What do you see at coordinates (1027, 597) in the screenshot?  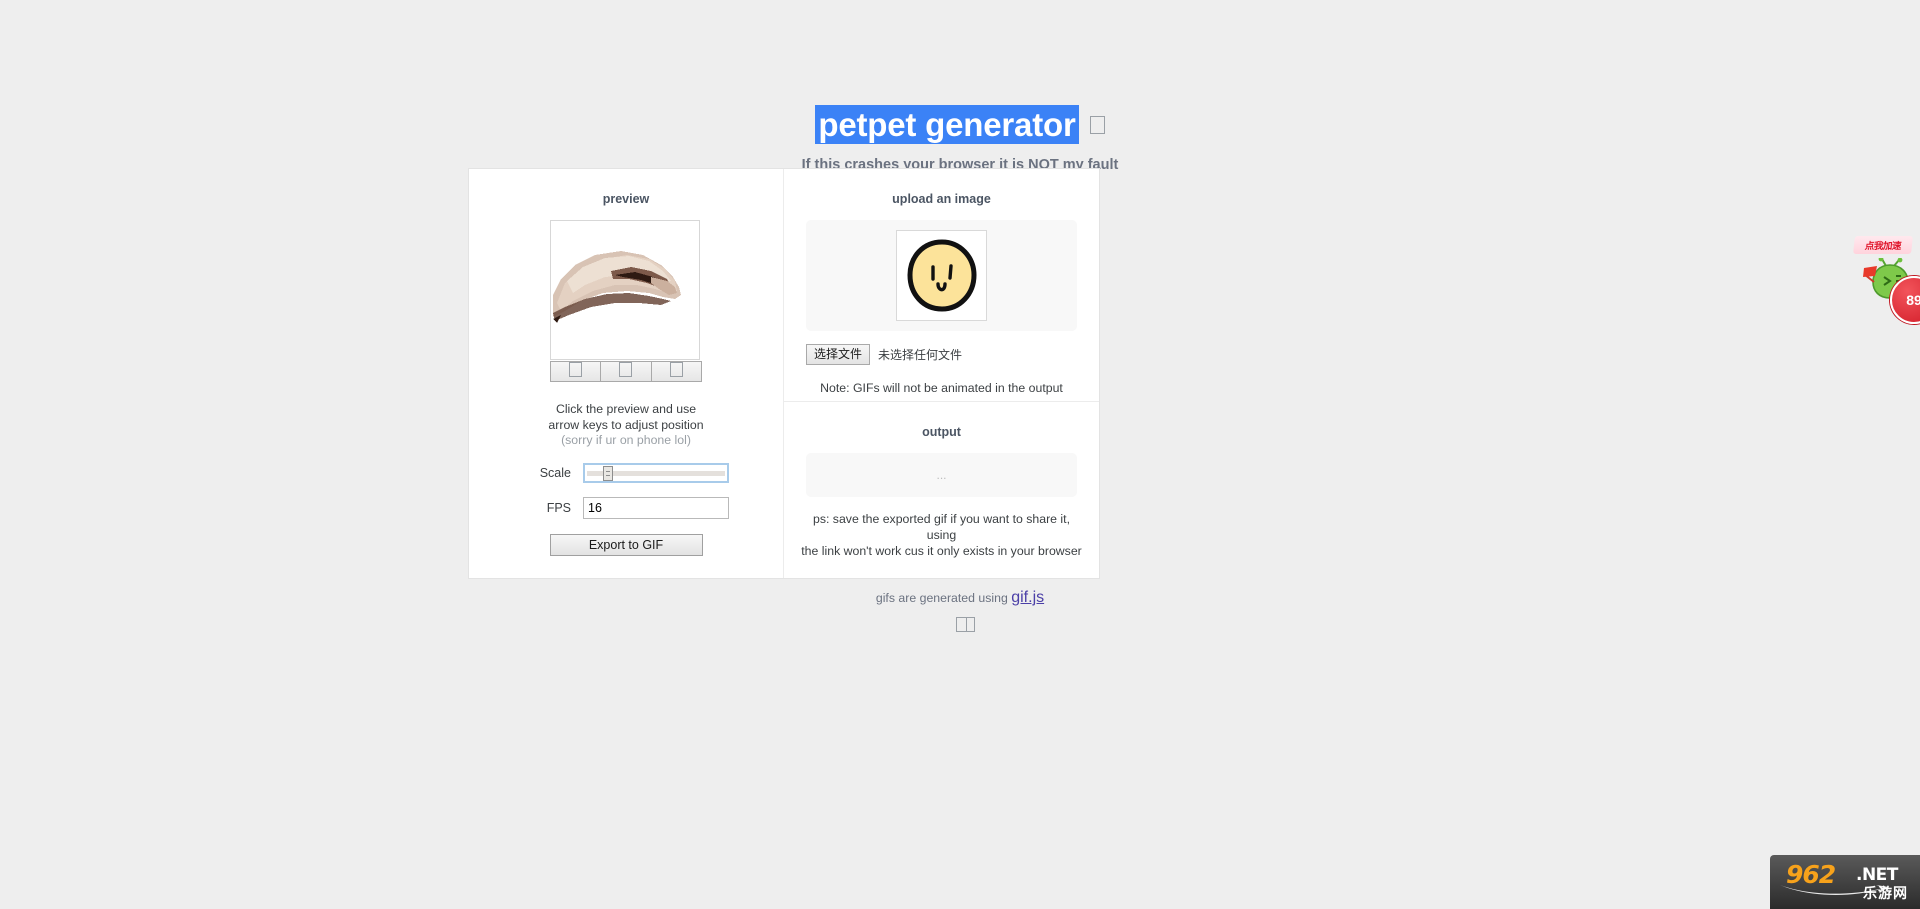 I see `gifjs-link: gif.js` at bounding box center [1027, 597].